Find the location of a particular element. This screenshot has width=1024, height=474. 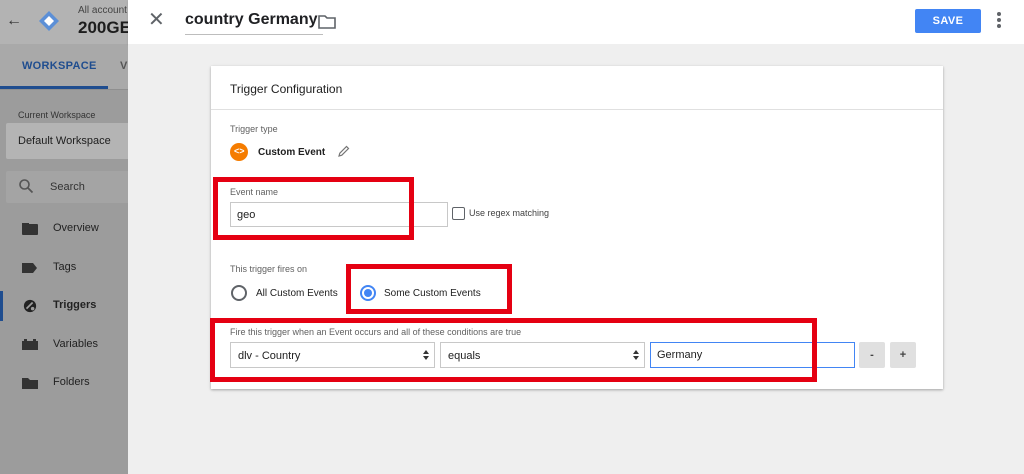

workspace-selector: Default Workspace is located at coordinates (67, 141).